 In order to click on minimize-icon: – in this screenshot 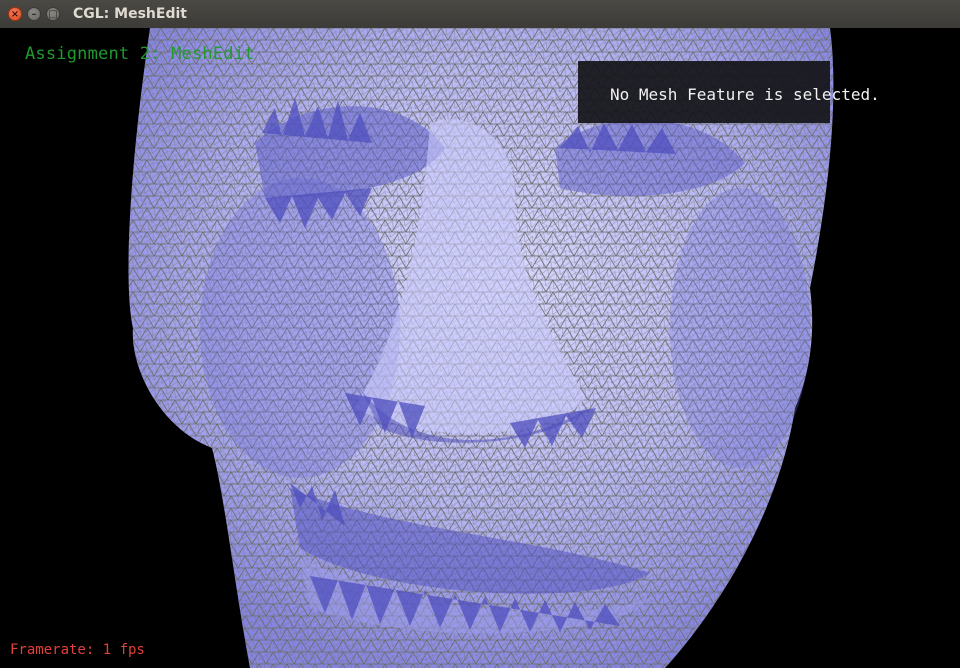, I will do `click(34, 14)`.